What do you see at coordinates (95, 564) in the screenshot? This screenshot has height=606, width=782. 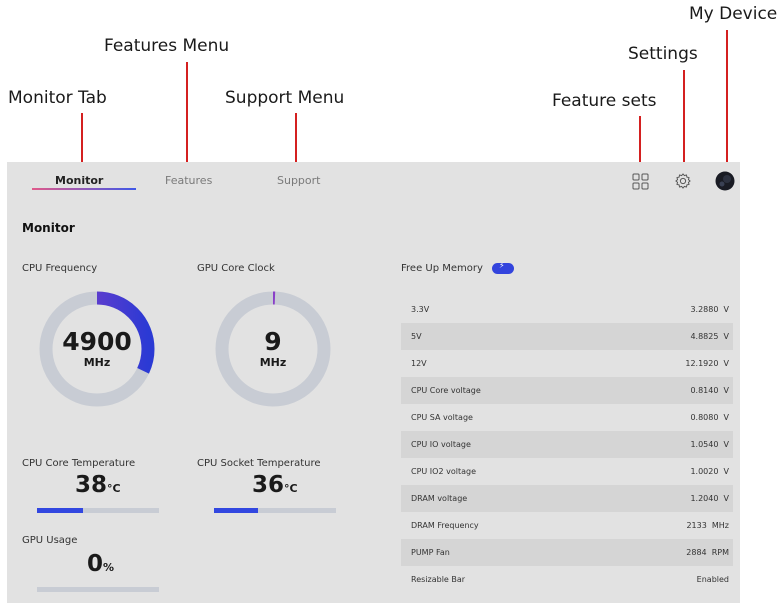 I see `gpu-usage-value: 0` at bounding box center [95, 564].